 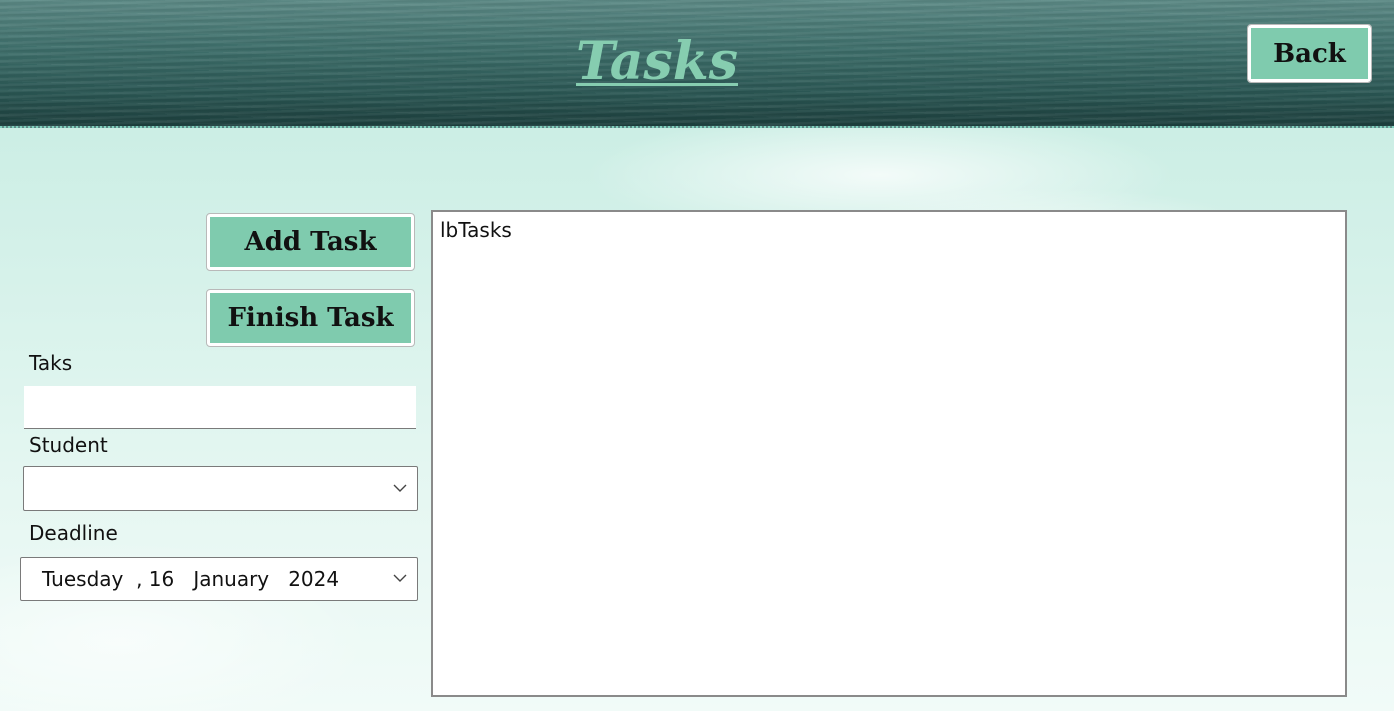 What do you see at coordinates (310, 242) in the screenshot?
I see `add-task-button: Add Task` at bounding box center [310, 242].